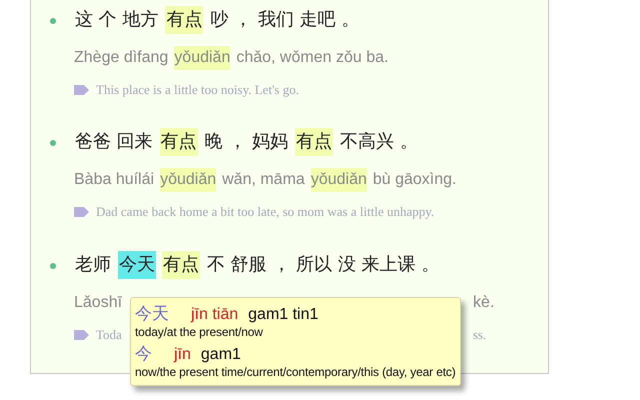 Image resolution: width=640 pixels, height=400 pixels. What do you see at coordinates (323, 264) in the screenshot?
I see `hanzi-word: 不 舒服 ， 所以 没 来上课 。` at bounding box center [323, 264].